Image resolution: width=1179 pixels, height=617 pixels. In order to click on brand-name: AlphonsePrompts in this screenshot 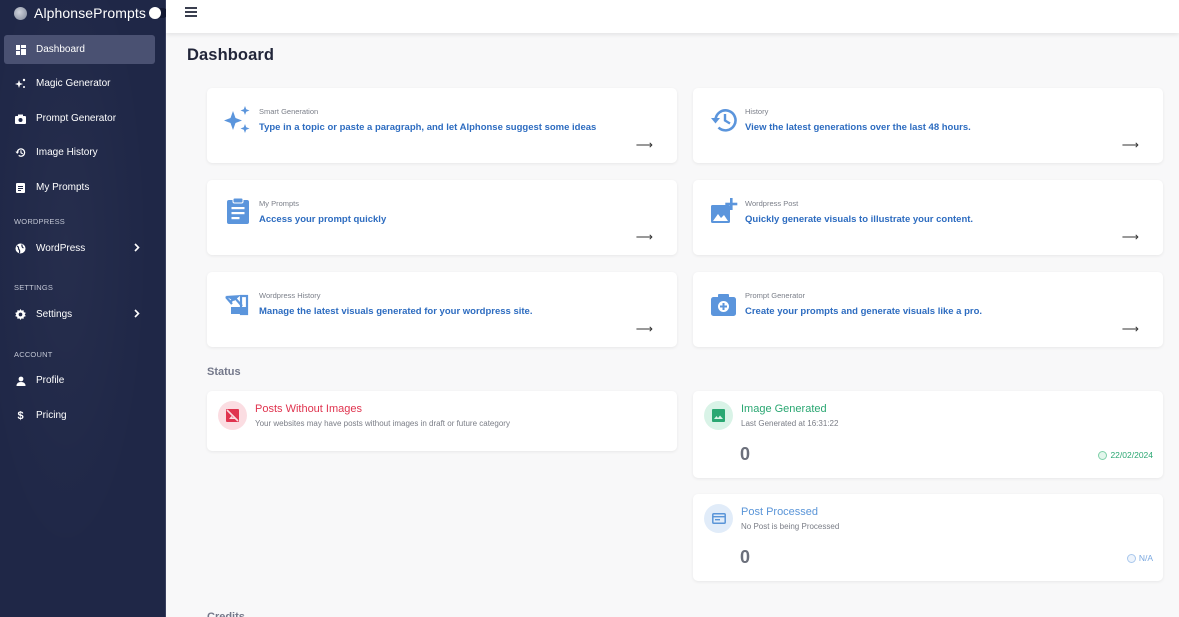, I will do `click(90, 13)`.